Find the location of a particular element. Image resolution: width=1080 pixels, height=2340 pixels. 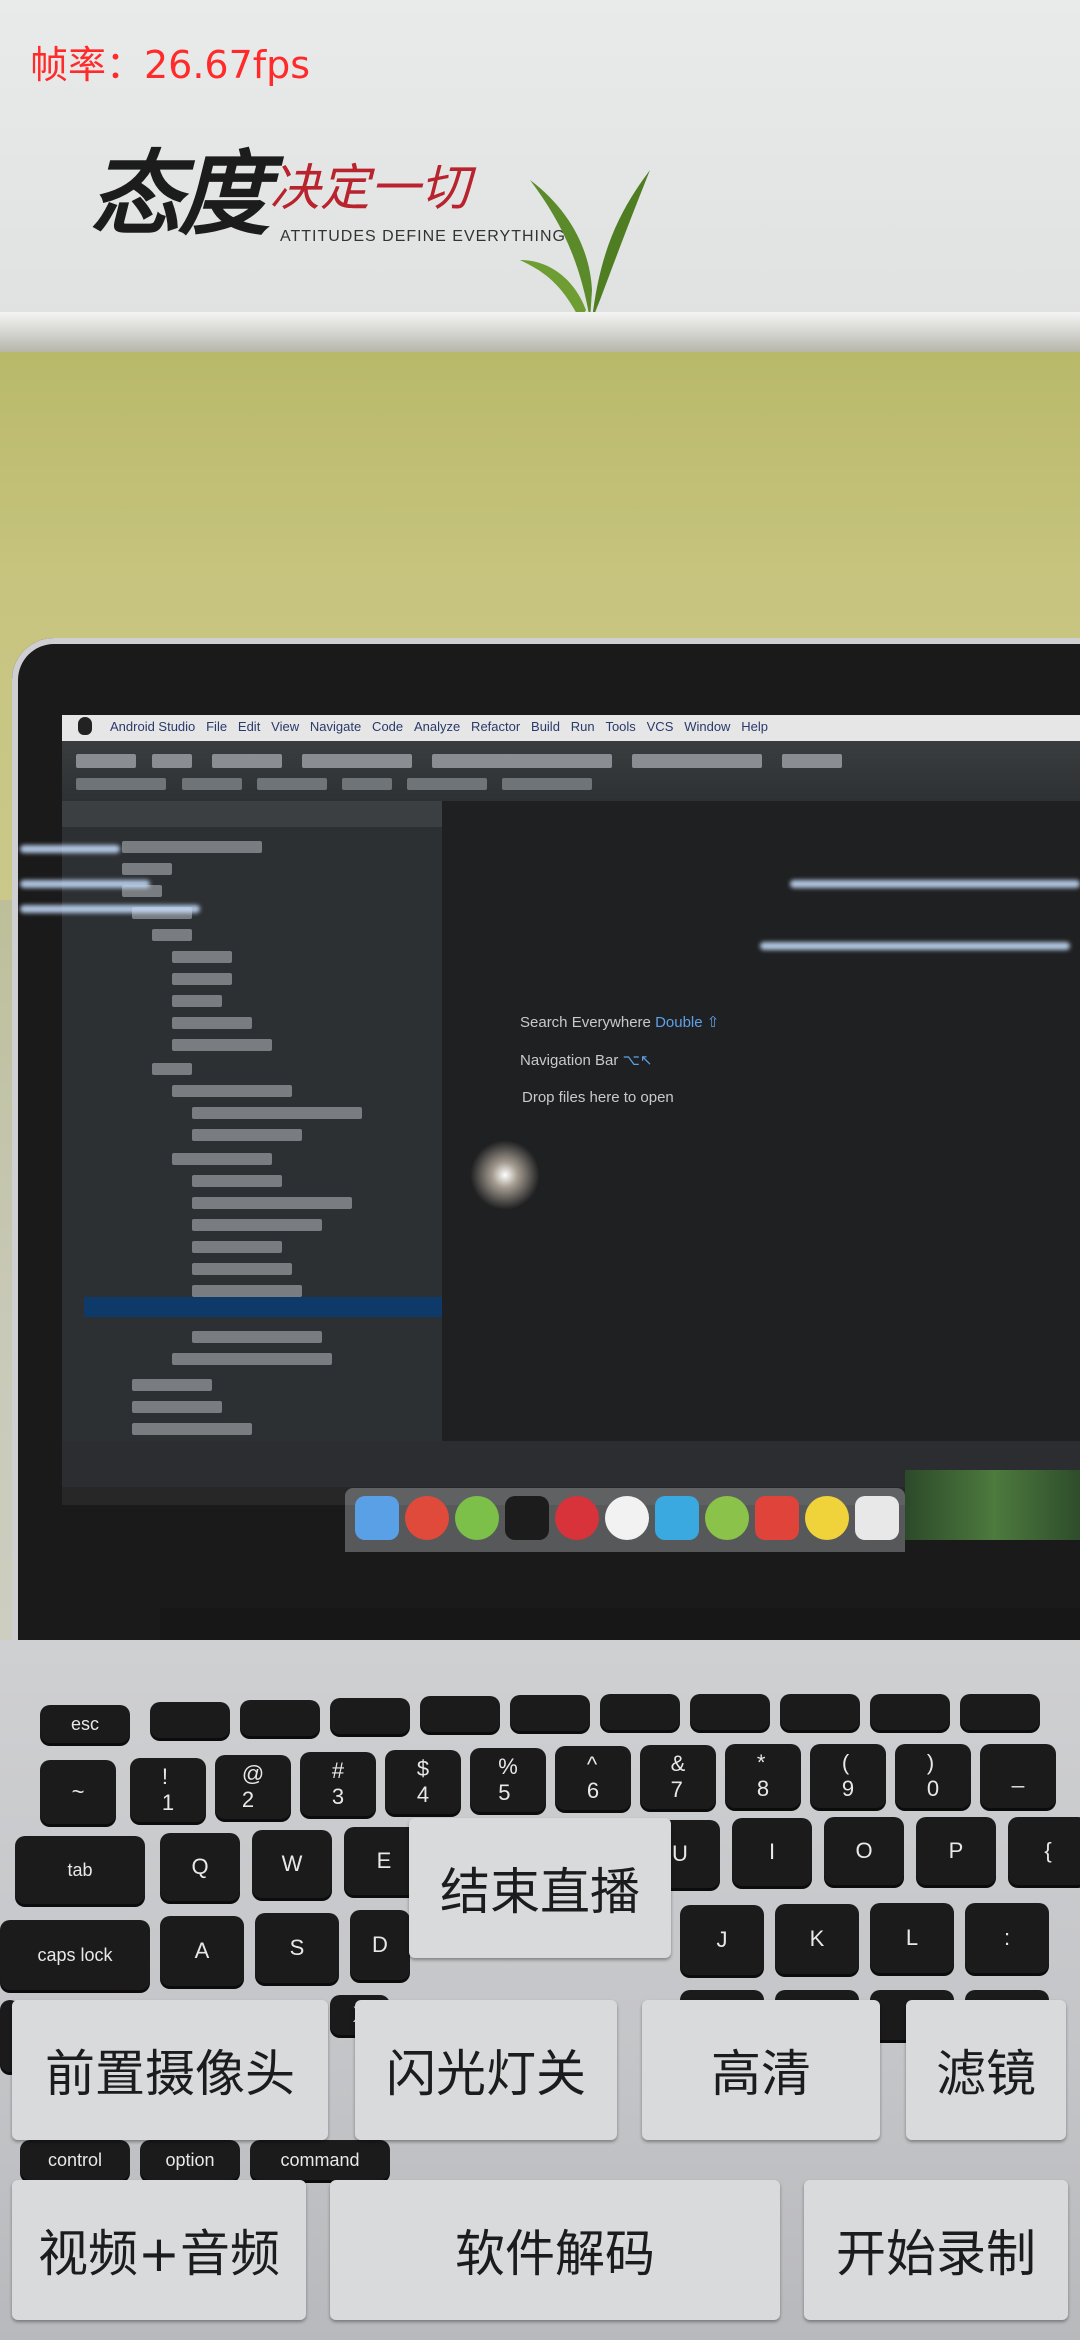

ide-hint-drop: Drop files here to open is located at coordinates (598, 1097).